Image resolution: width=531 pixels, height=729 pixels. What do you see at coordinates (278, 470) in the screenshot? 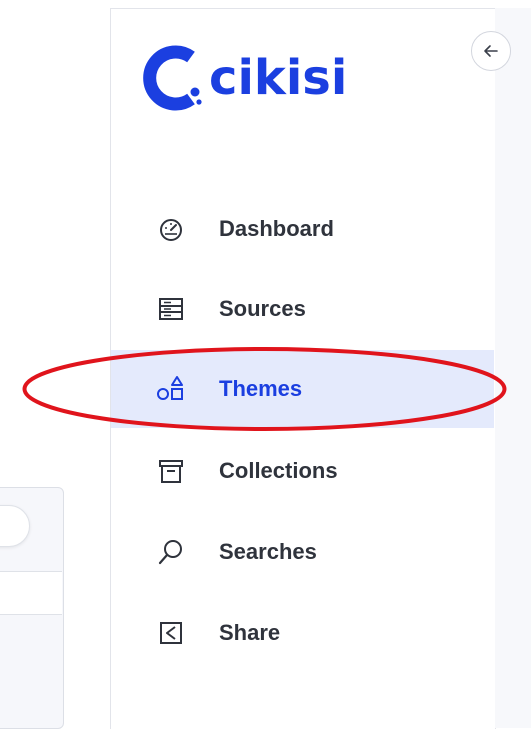
I see `sidebar-item-label: Collections` at bounding box center [278, 470].